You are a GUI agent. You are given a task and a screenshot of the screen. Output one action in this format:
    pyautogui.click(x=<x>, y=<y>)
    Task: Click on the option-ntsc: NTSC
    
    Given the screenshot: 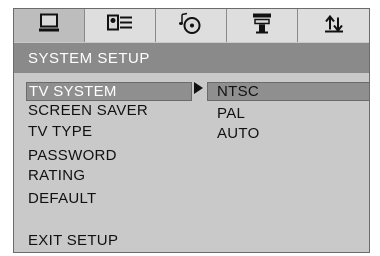 What is the action you would take?
    pyautogui.click(x=288, y=91)
    